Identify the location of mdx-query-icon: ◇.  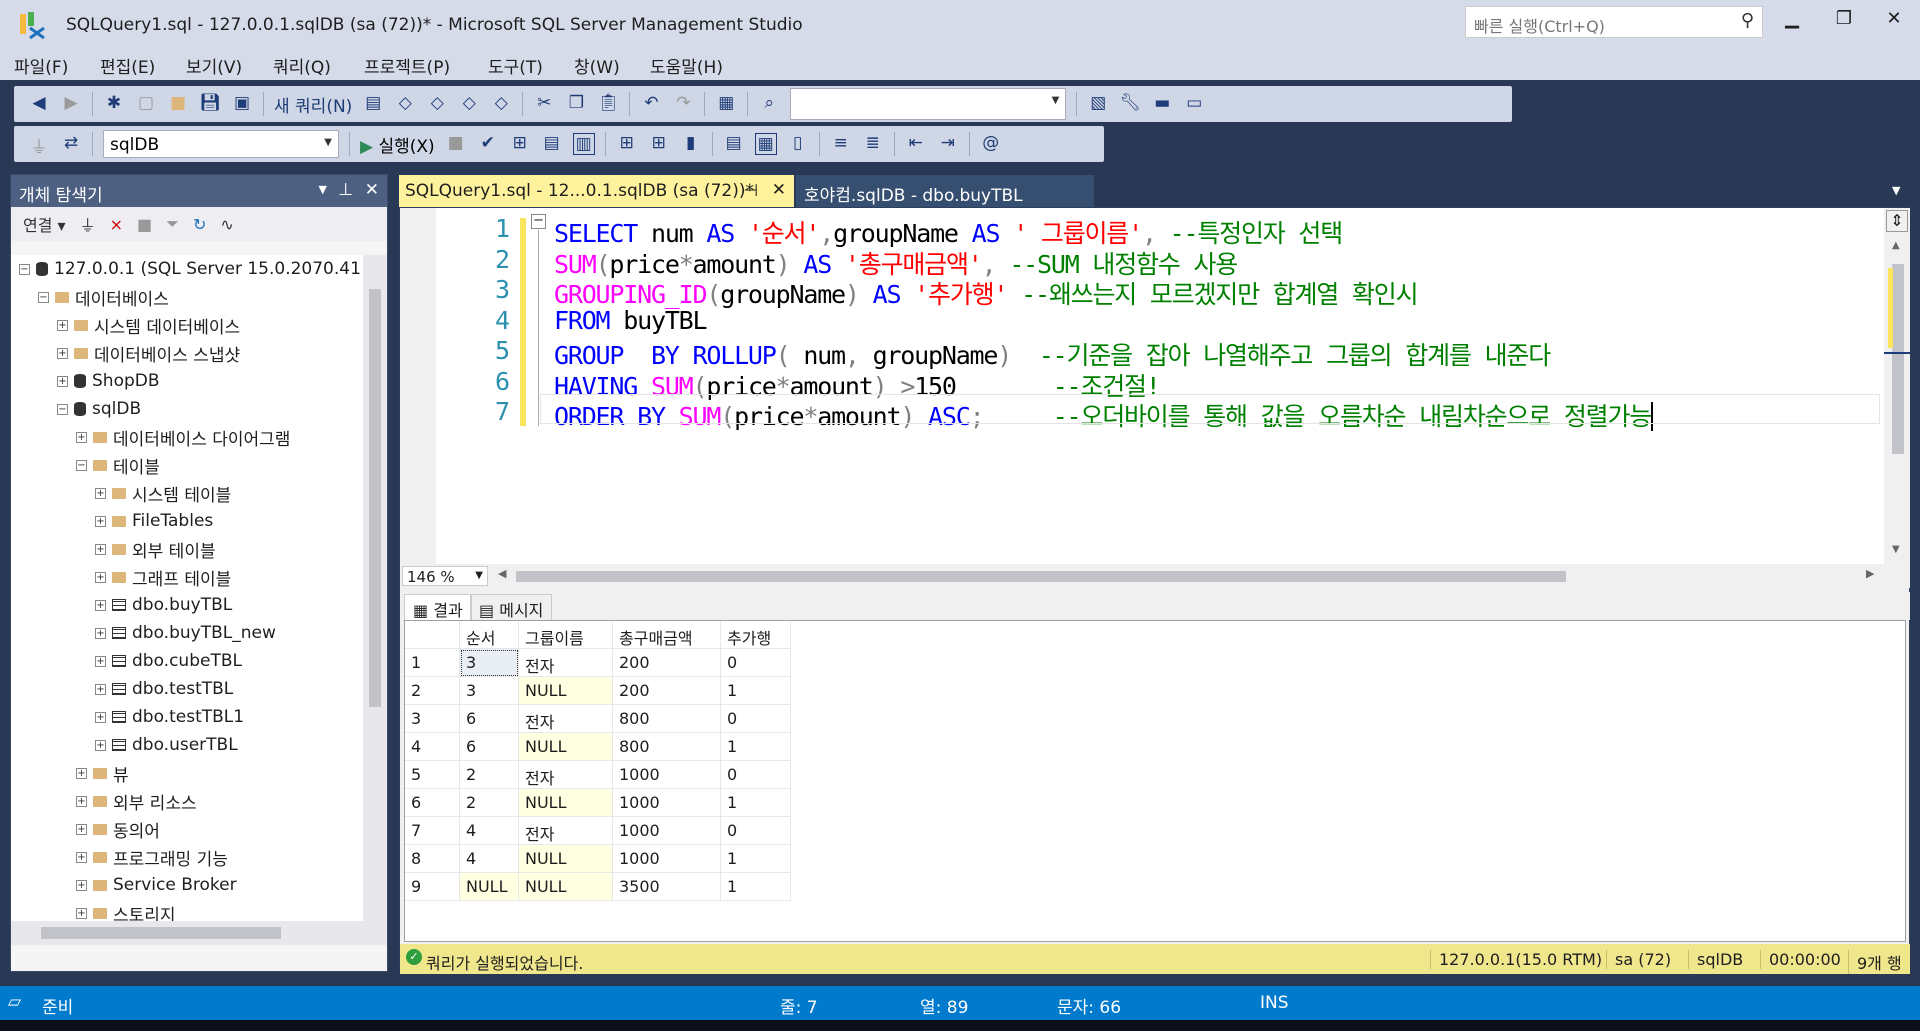
(405, 104).